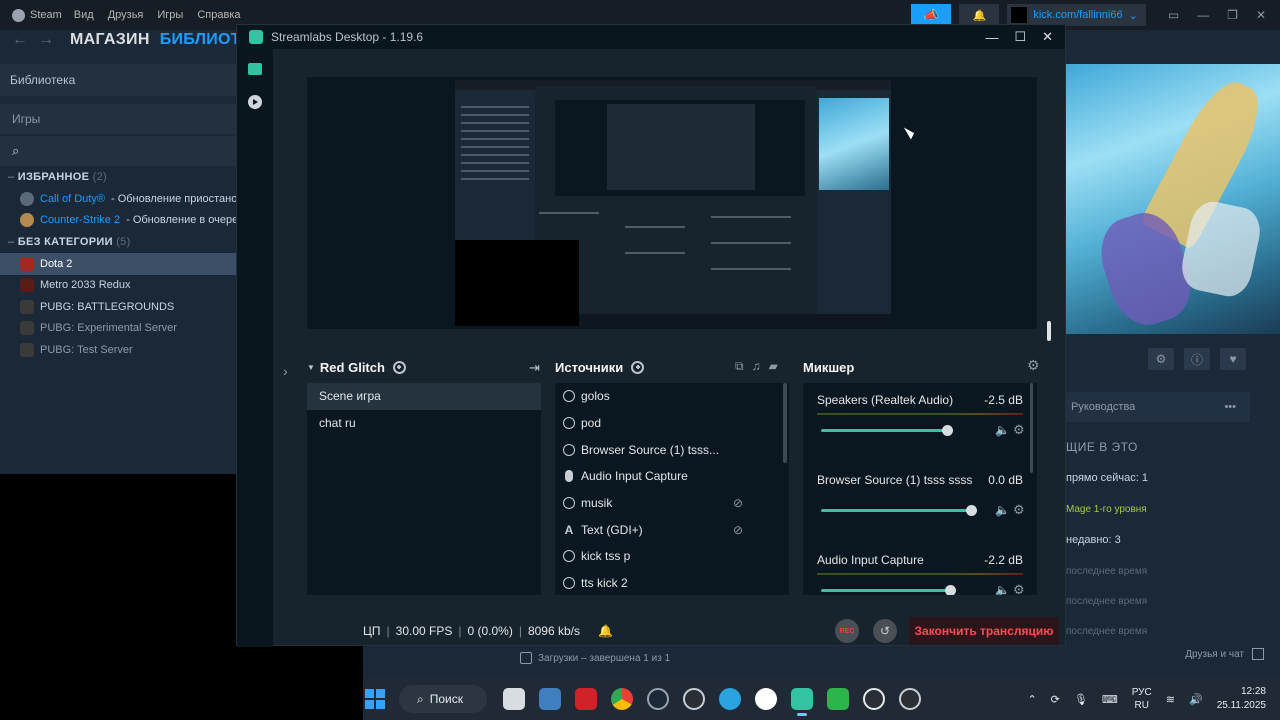  I want to click on language-indicator: РУС RU, so click(1142, 699).